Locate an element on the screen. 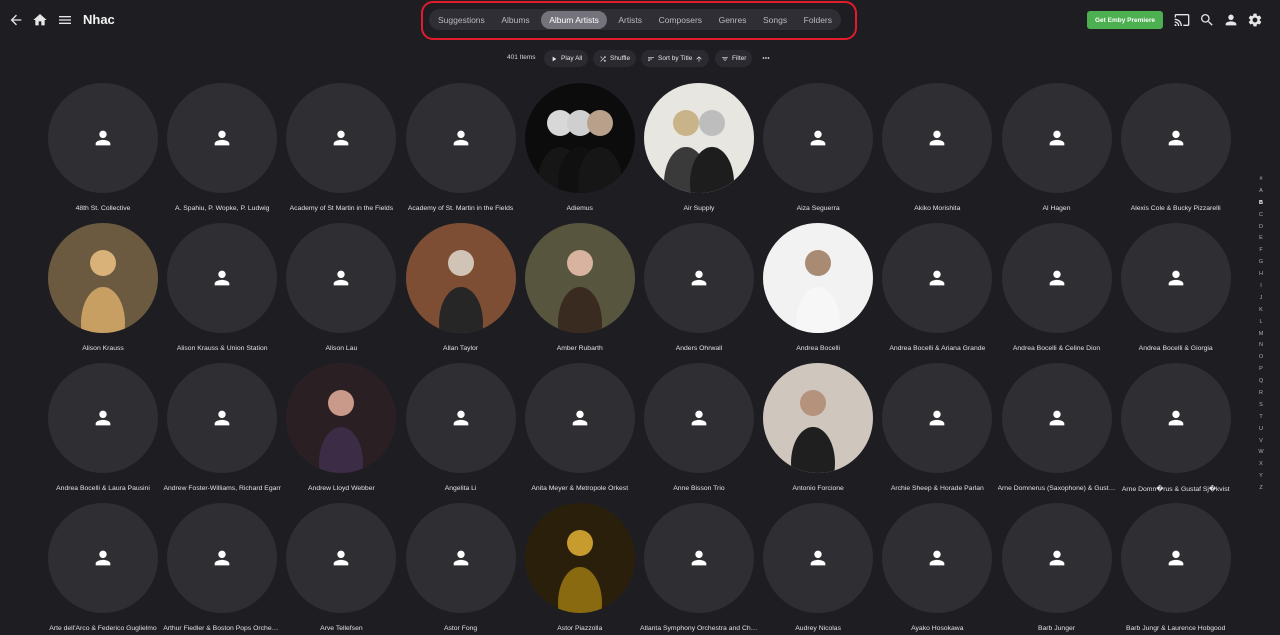 The width and height of the screenshot is (1280, 635). play-all-button: Play All is located at coordinates (566, 58).